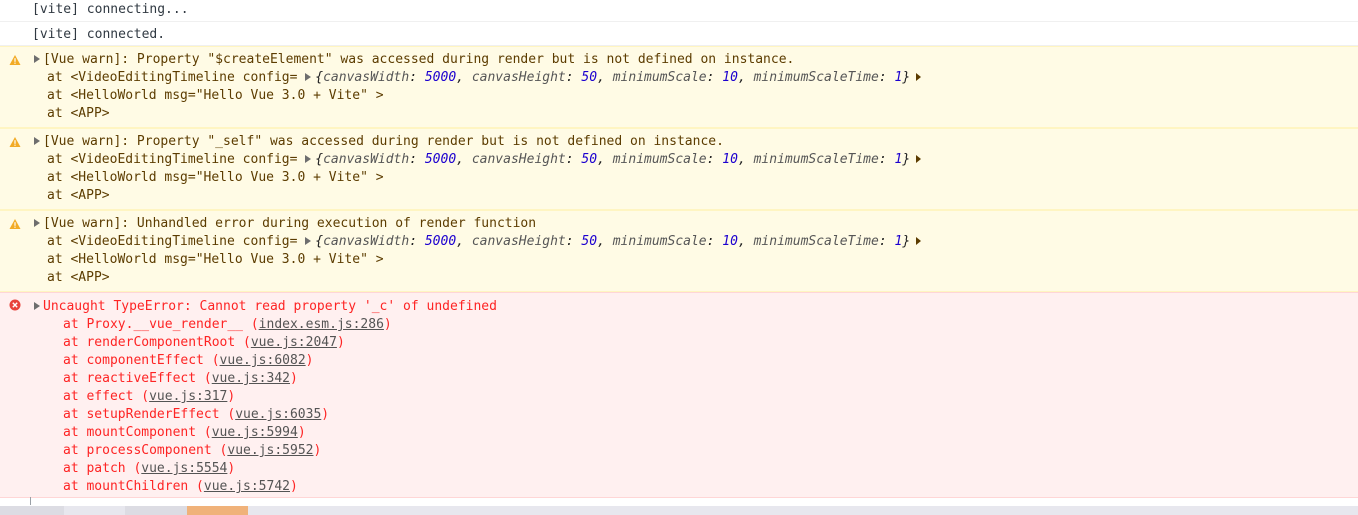  What do you see at coordinates (255, 432) in the screenshot?
I see `source-link: vue.js:5994` at bounding box center [255, 432].